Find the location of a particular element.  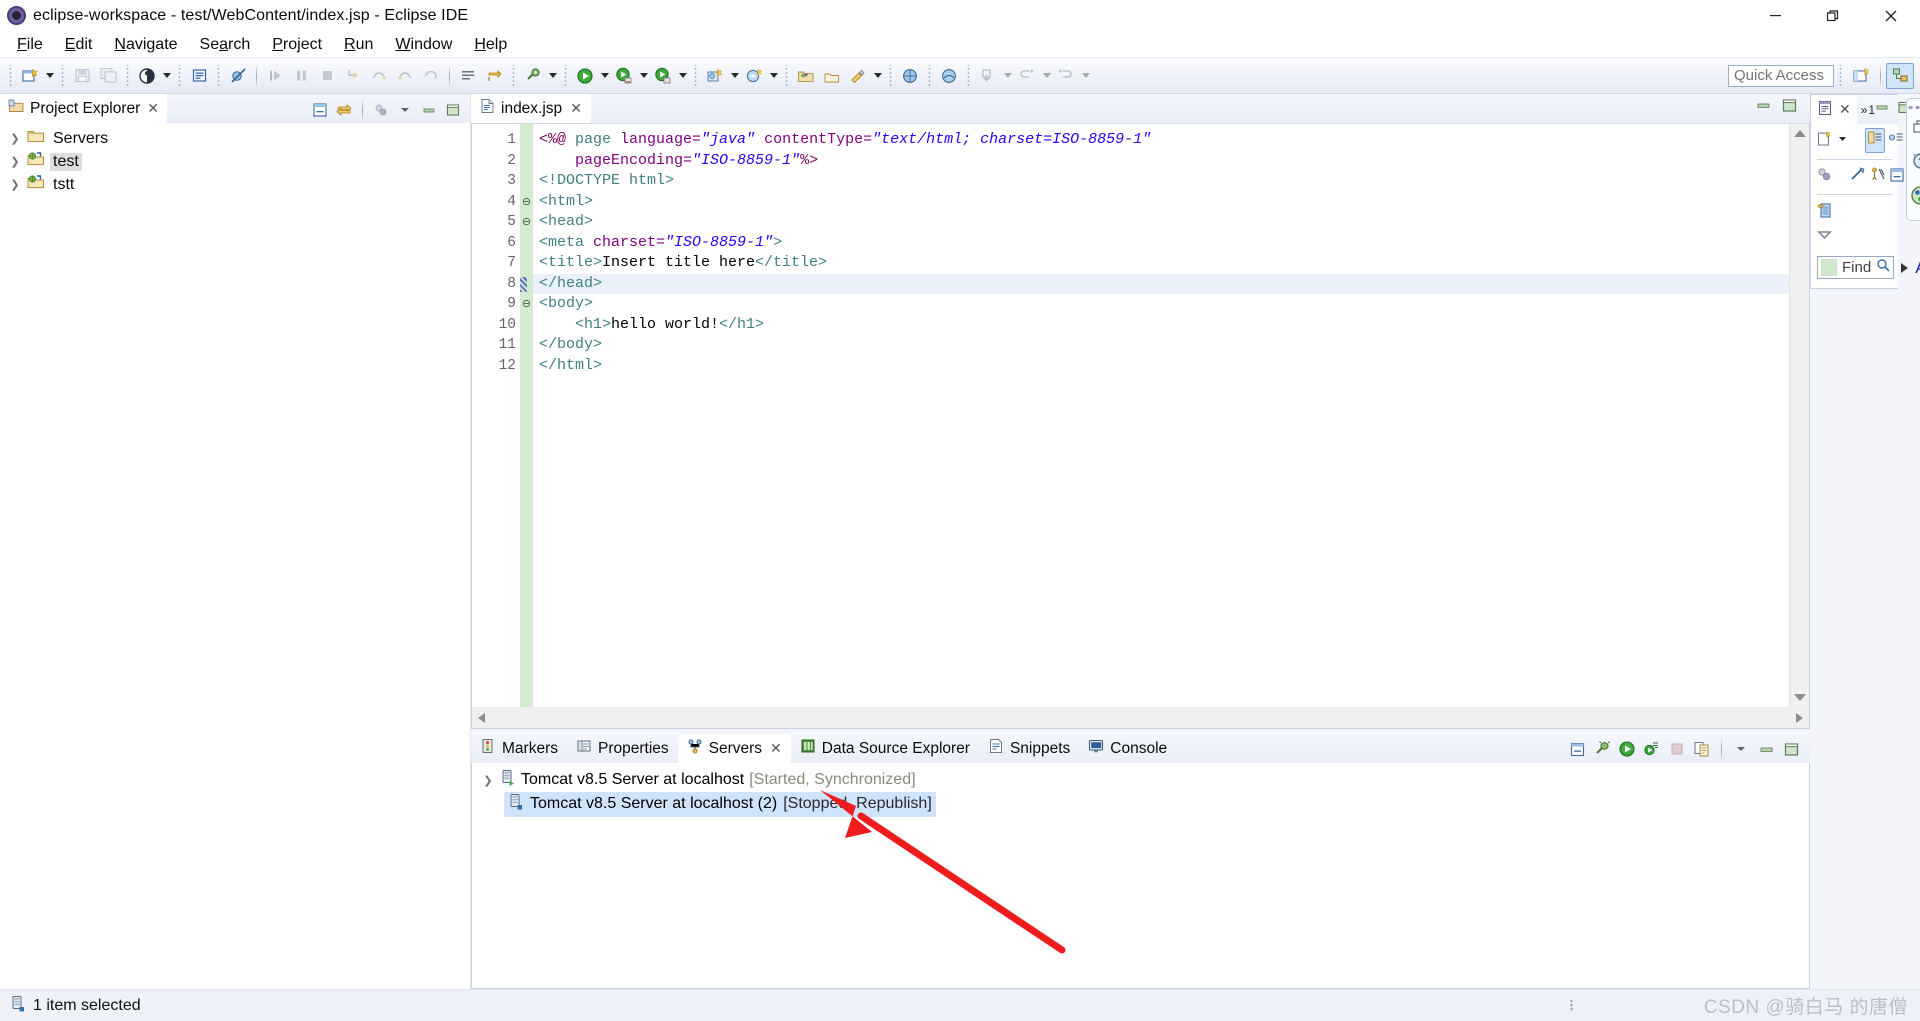

menu-edit: Edit is located at coordinates (79, 45).